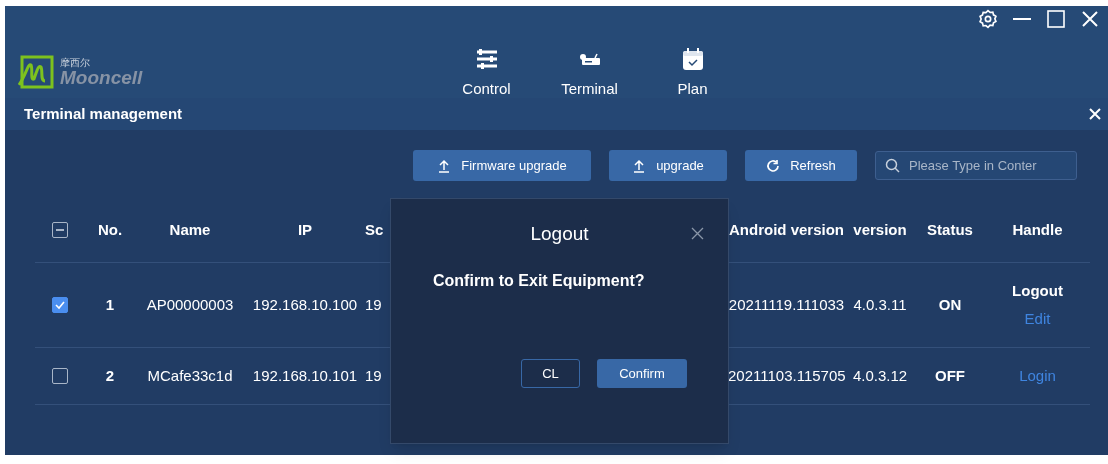 This screenshot has height=464, width=1108. Describe the element at coordinates (305, 229) in the screenshot. I see `column-header: IP` at that location.